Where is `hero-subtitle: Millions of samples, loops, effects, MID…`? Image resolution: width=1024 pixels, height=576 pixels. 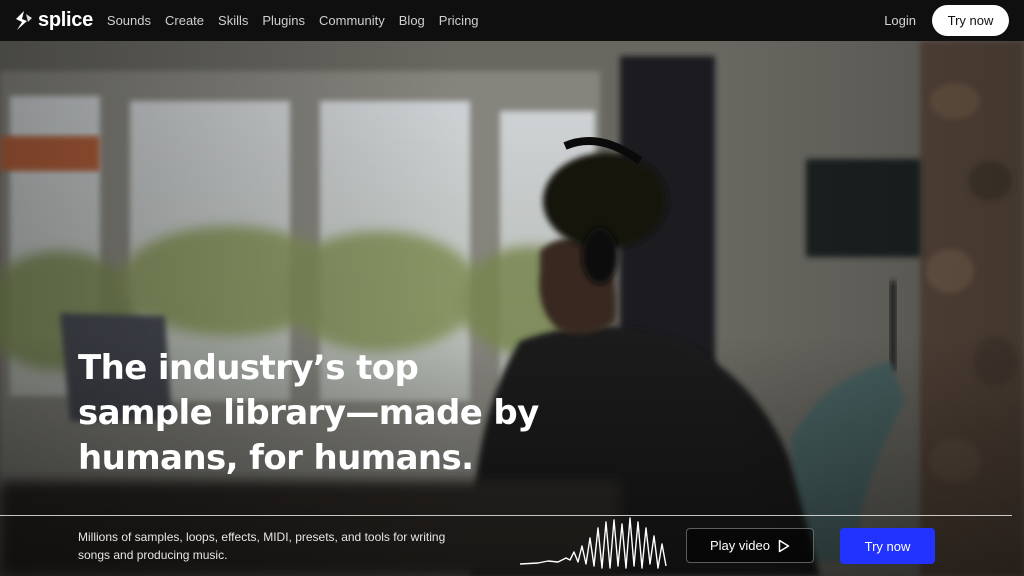
hero-subtitle: Millions of samples, loops, effects, MID… is located at coordinates (262, 546).